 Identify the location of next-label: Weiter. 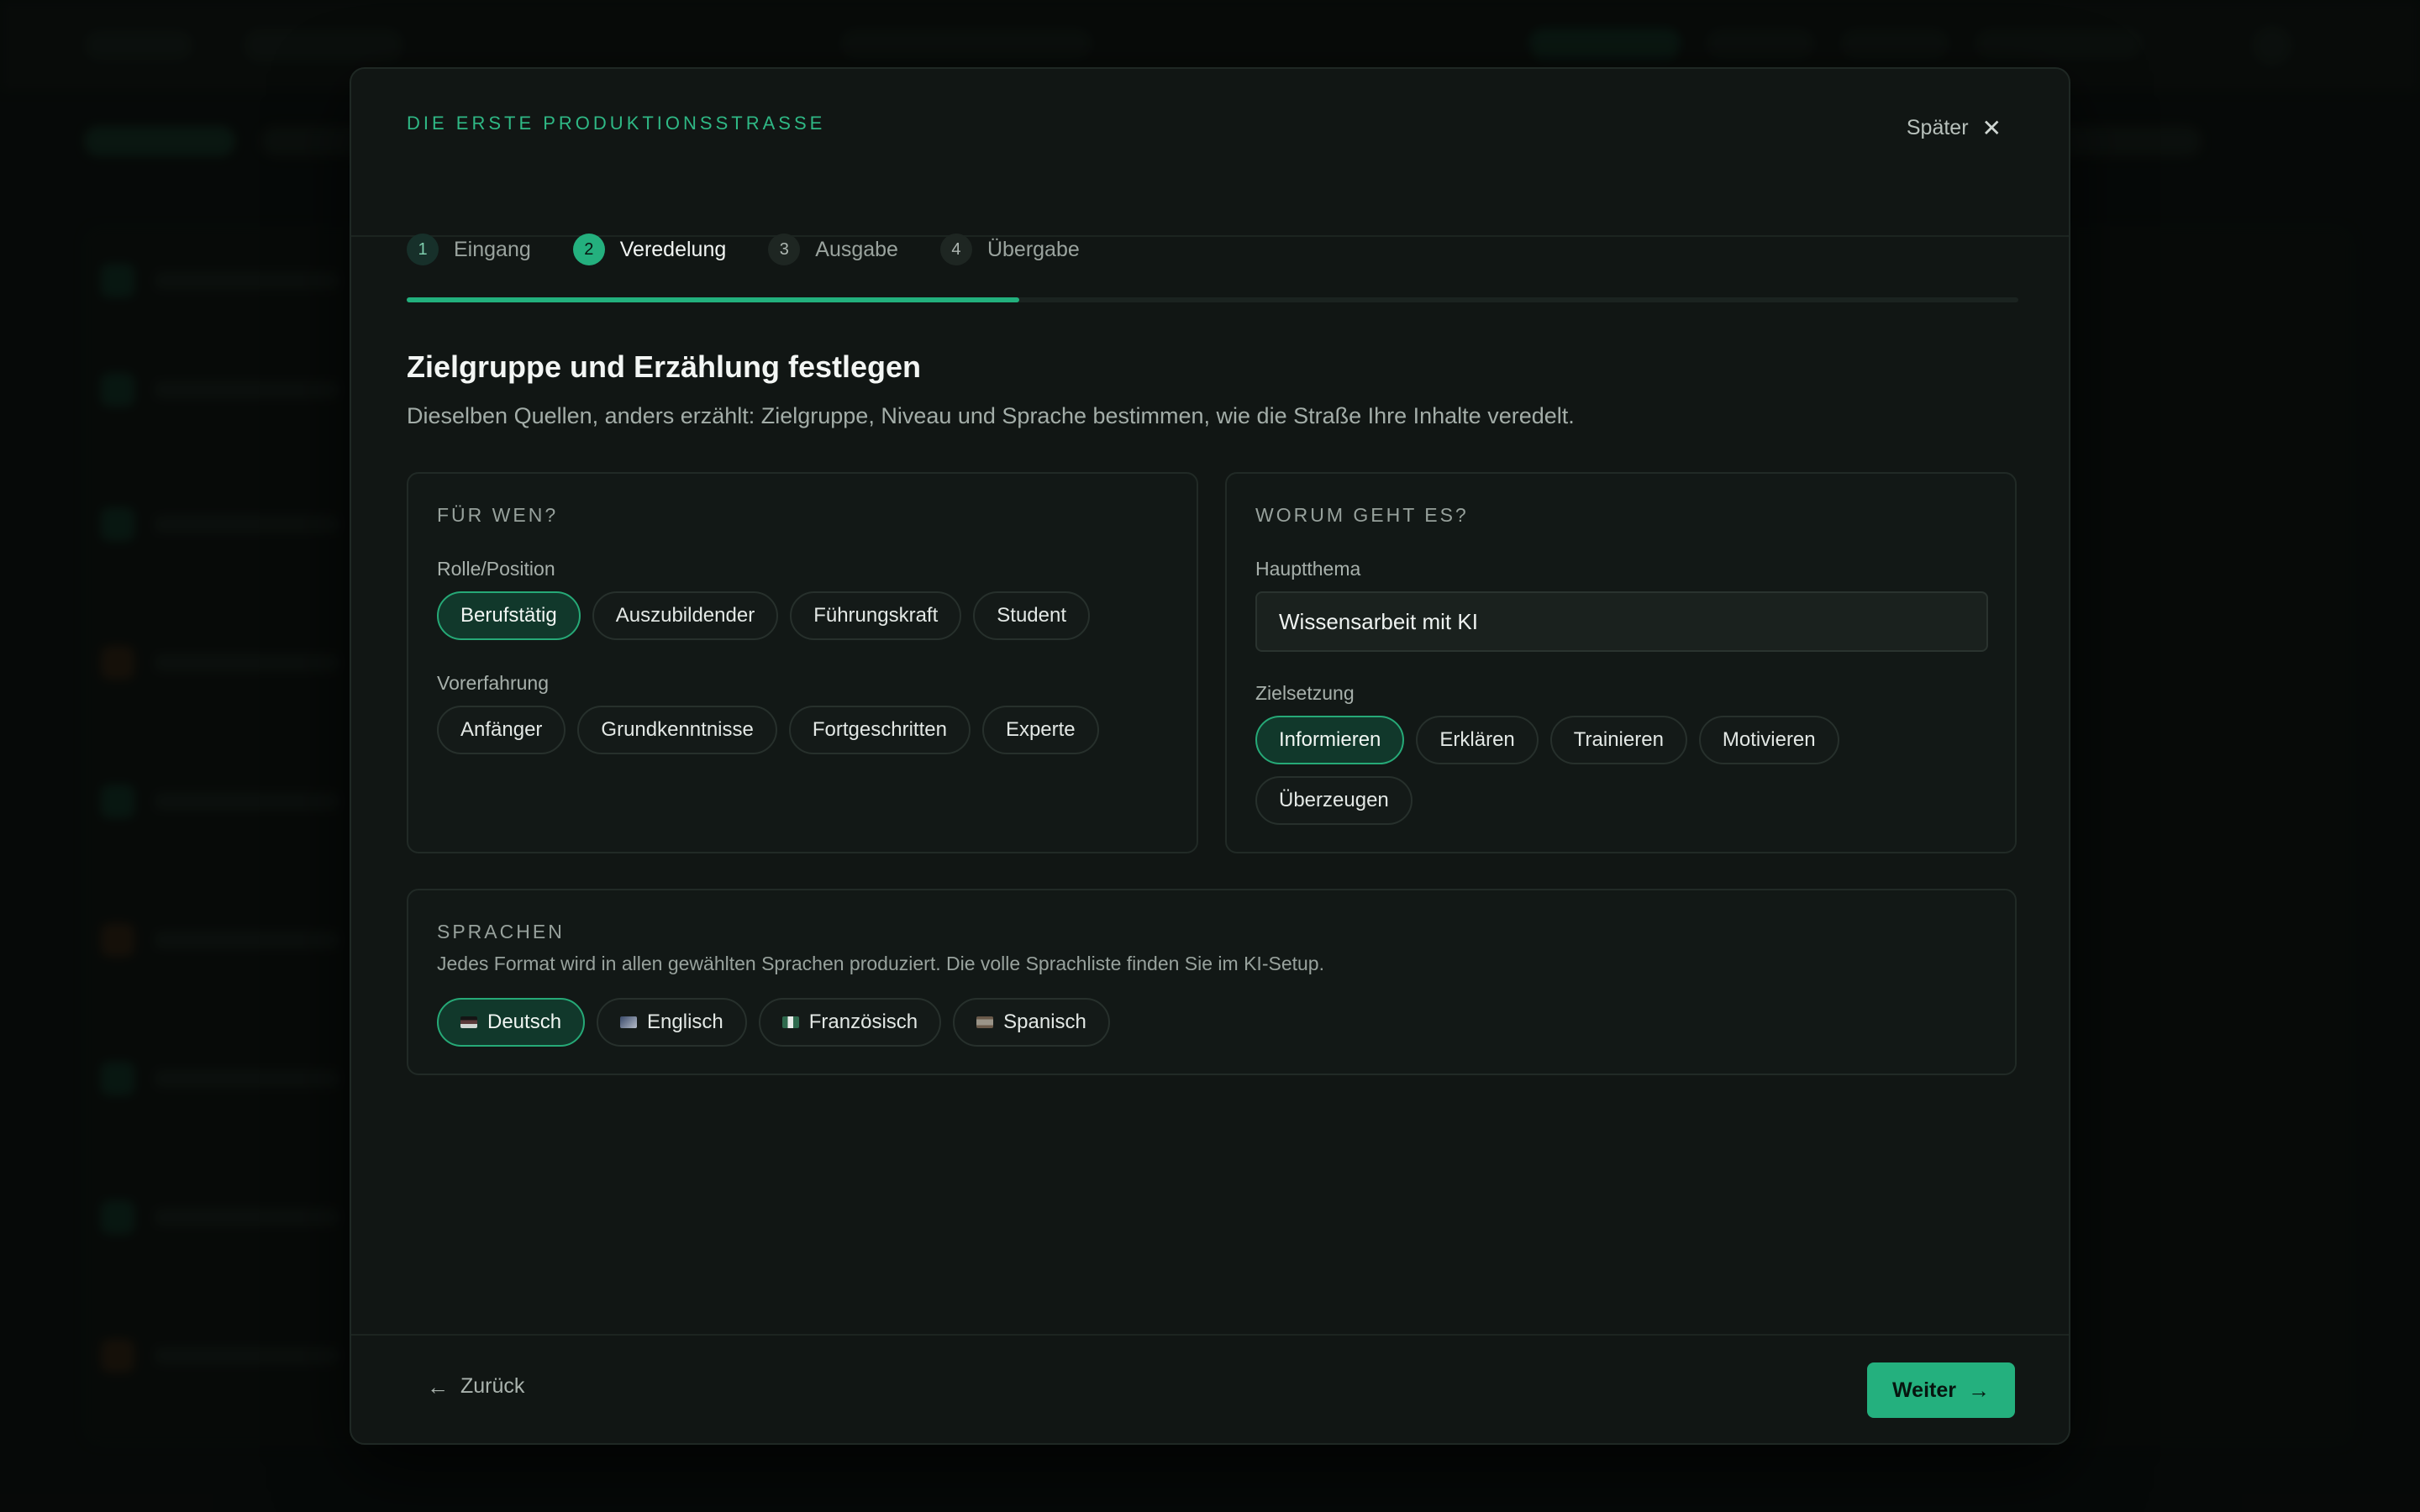
(1924, 1390).